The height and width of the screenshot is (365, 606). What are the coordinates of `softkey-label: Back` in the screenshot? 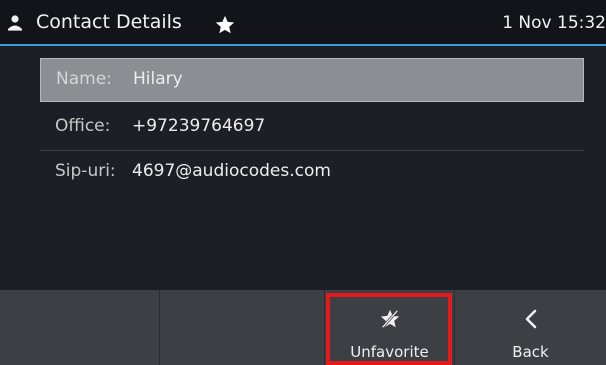 It's located at (530, 352).